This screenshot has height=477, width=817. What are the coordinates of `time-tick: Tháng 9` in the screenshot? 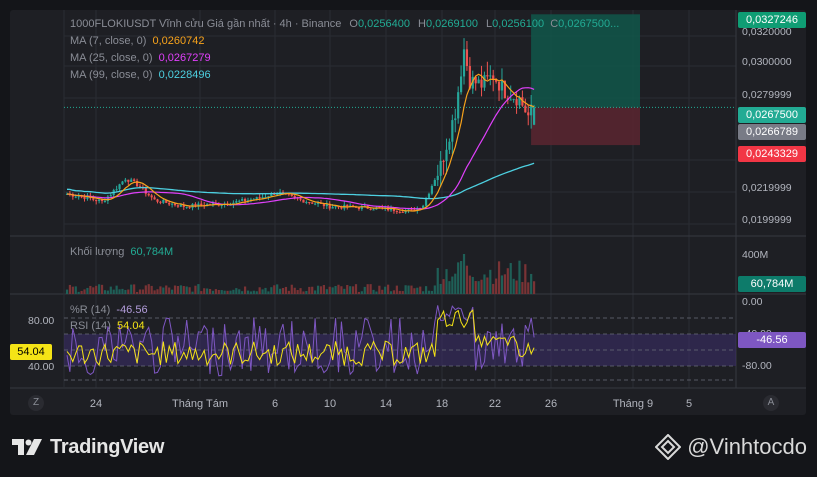 It's located at (633, 404).